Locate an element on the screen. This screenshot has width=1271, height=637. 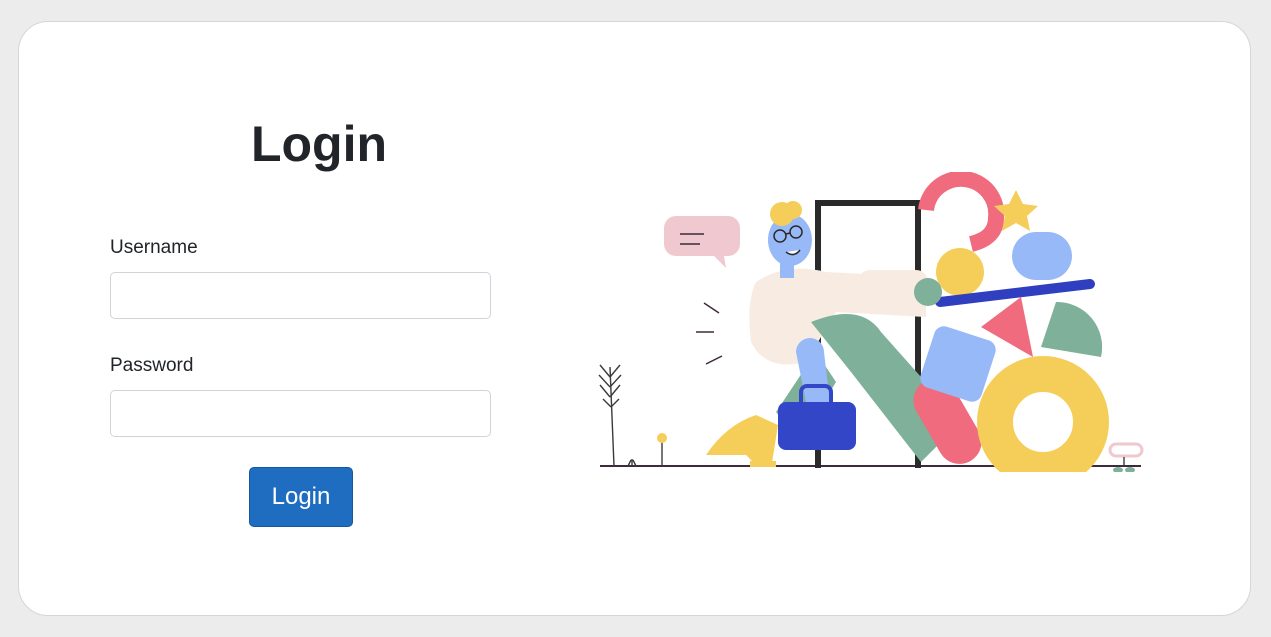
plant-left is located at coordinates (617, 415).